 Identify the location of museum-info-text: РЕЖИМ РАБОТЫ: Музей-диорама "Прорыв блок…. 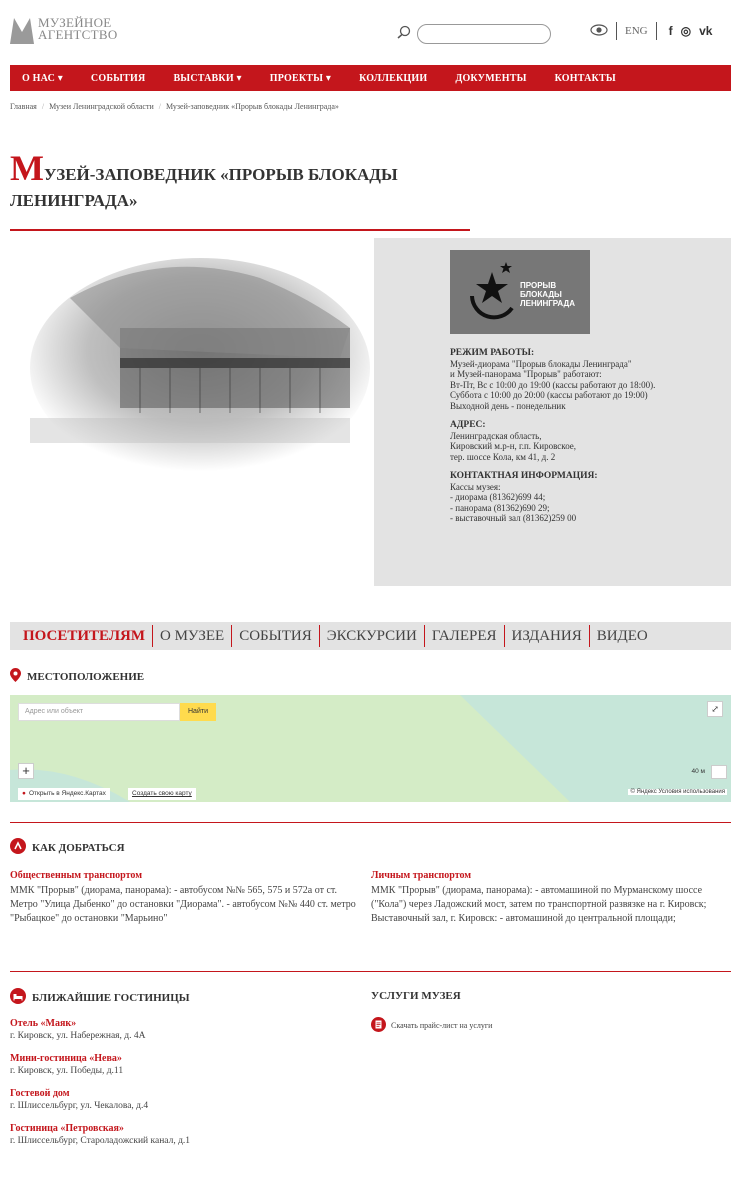
(587, 440).